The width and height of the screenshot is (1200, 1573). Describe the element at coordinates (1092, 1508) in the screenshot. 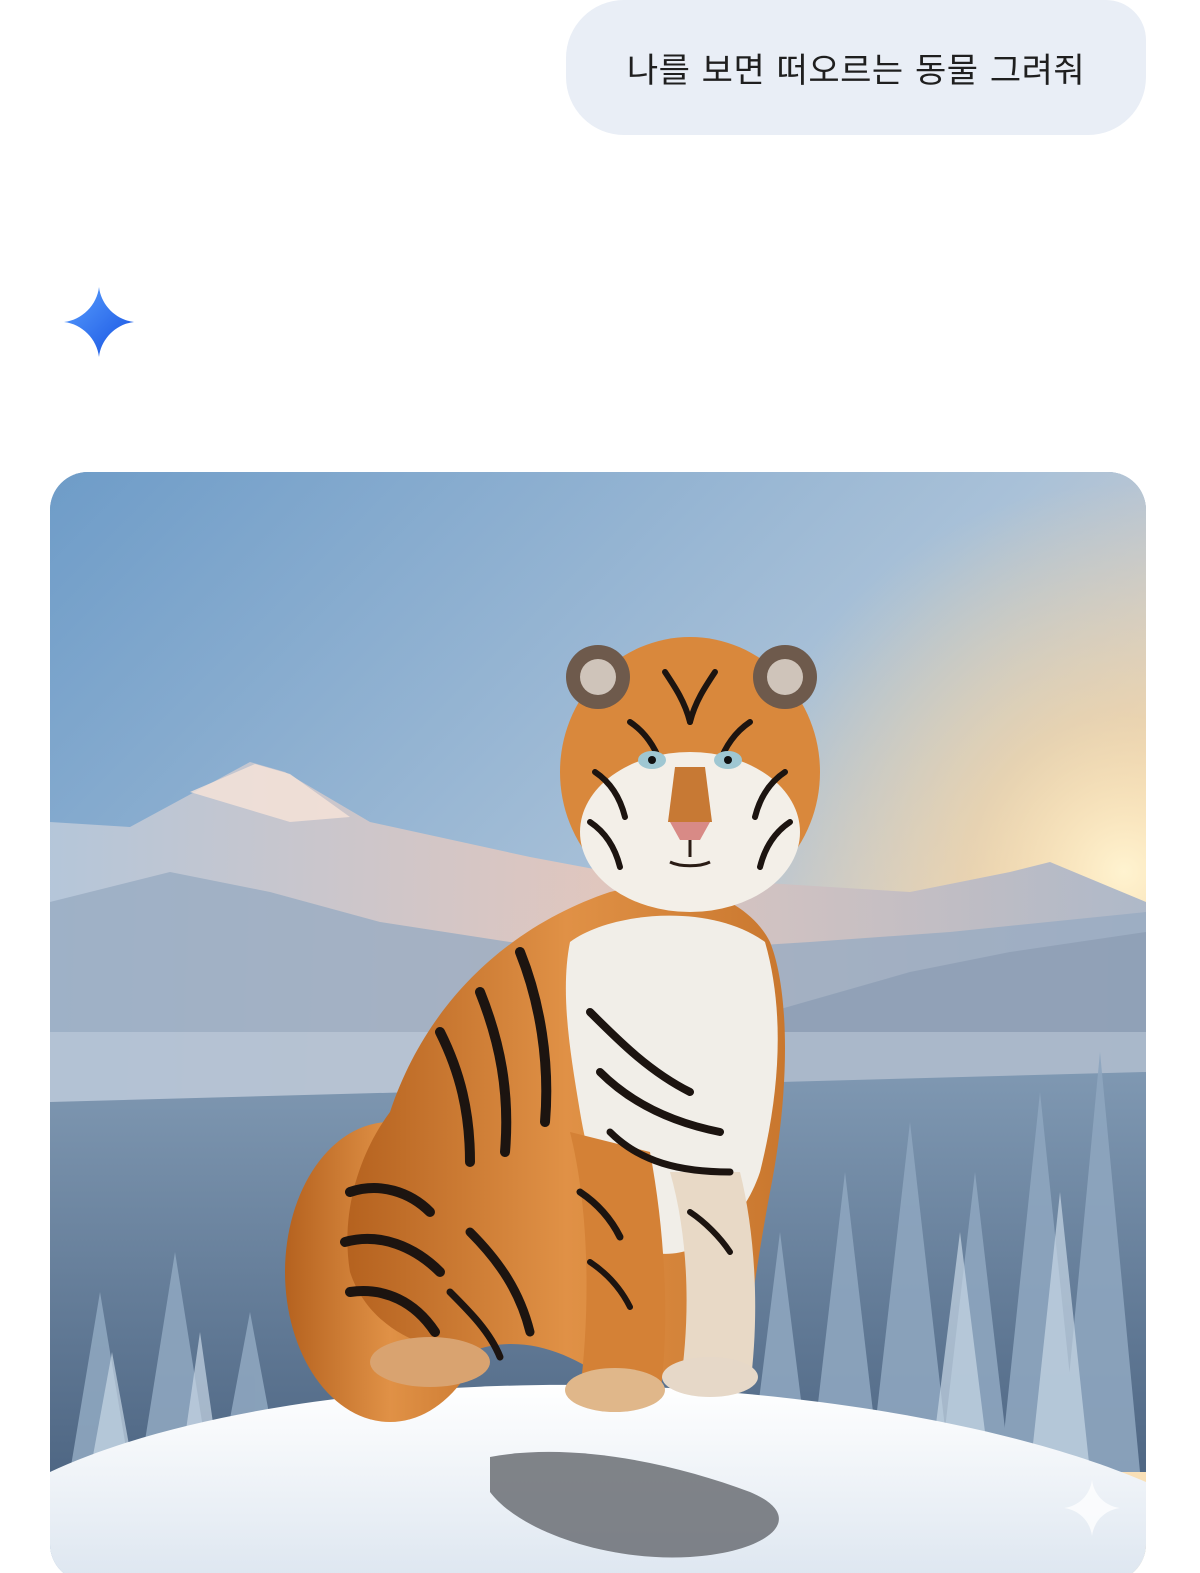

I see `sparkle-watermark-icon` at that location.